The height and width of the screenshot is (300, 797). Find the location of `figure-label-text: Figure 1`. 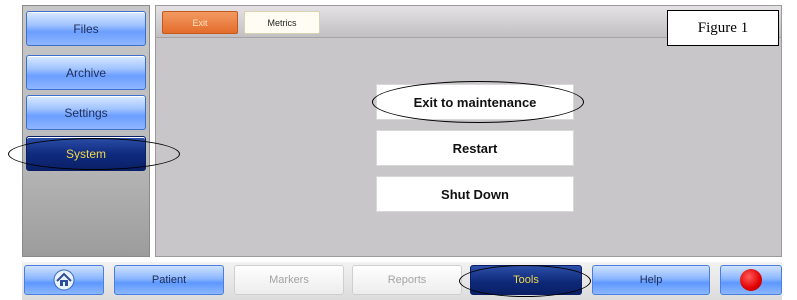

figure-label-text: Figure 1 is located at coordinates (723, 27).